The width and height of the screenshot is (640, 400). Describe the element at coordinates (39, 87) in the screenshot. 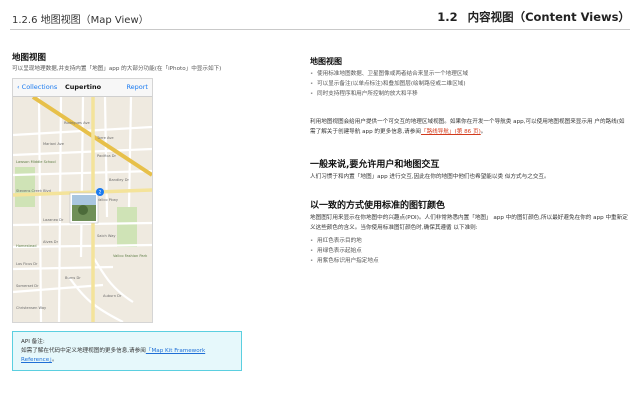

I see `nav-back-label: Collections` at that location.